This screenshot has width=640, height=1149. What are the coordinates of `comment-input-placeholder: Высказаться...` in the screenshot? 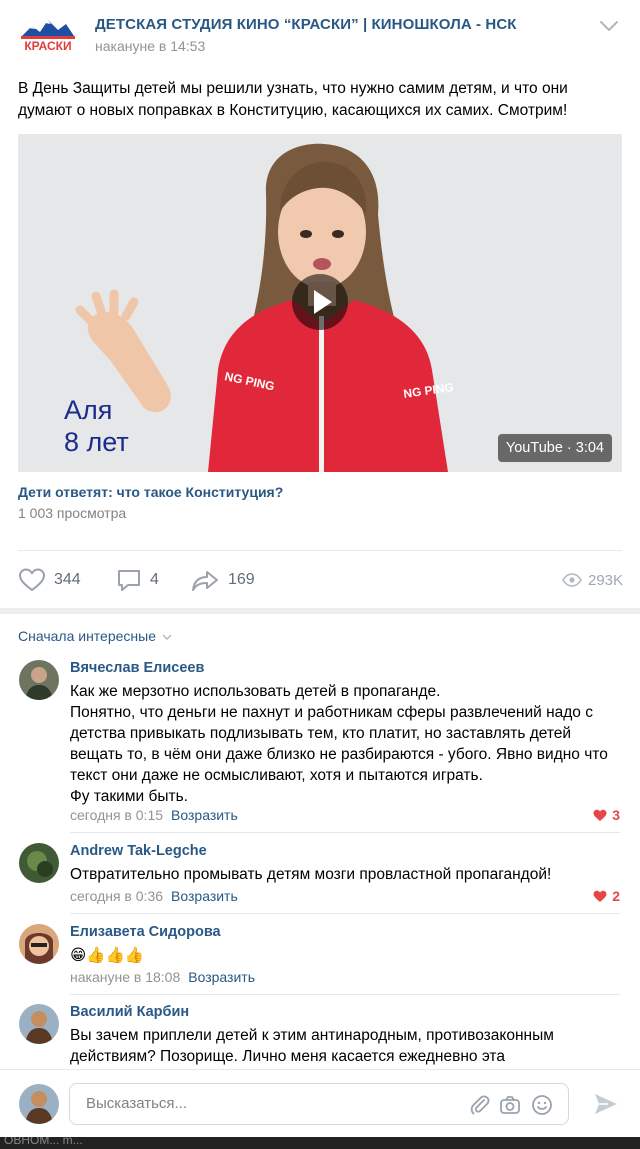 It's located at (137, 1103).